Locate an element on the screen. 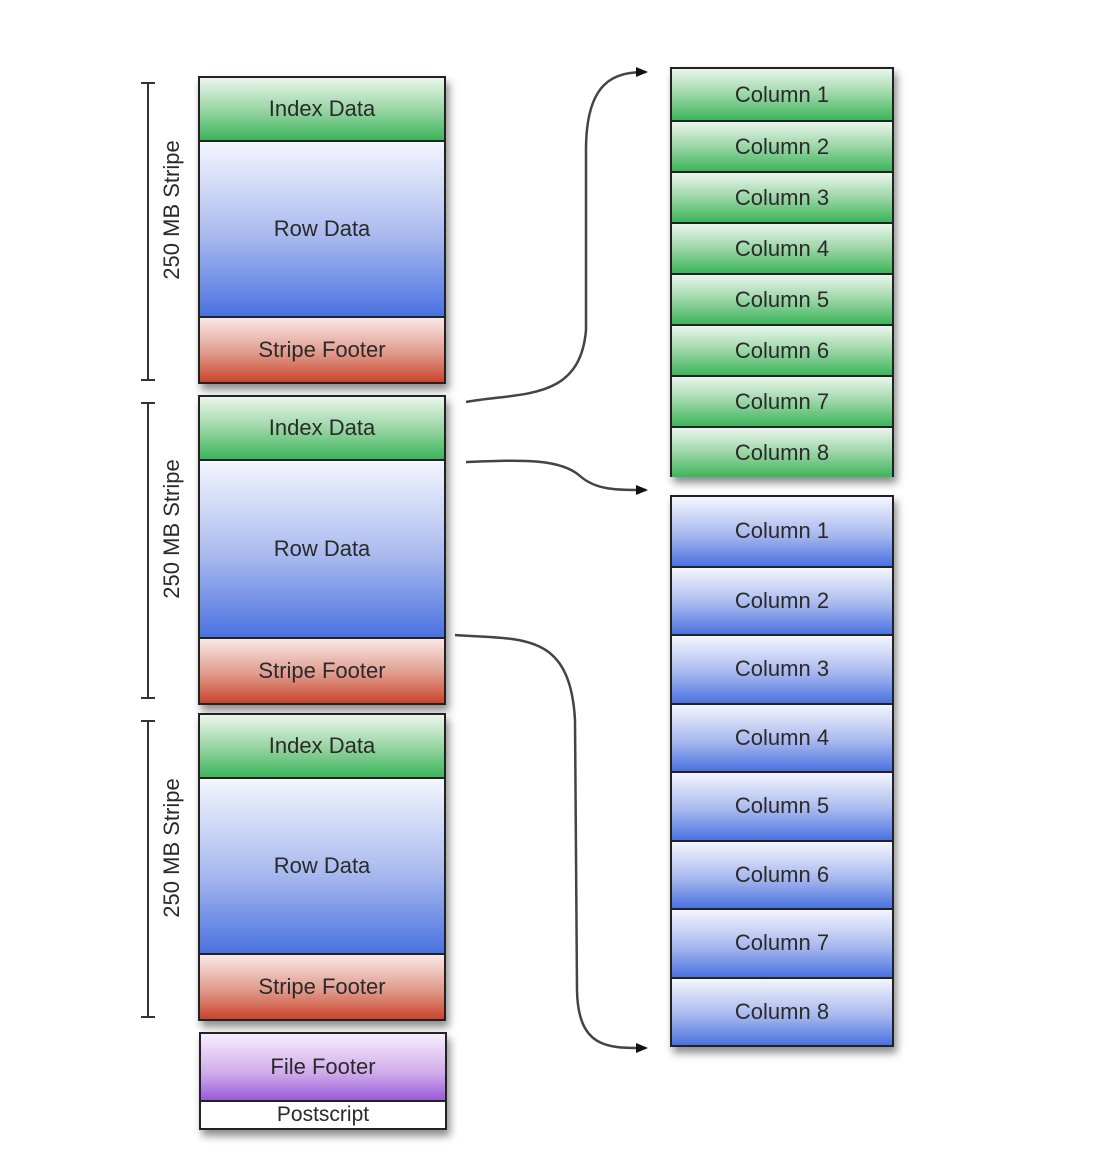  arrow-row-to-row-columns is located at coordinates (556, 477).